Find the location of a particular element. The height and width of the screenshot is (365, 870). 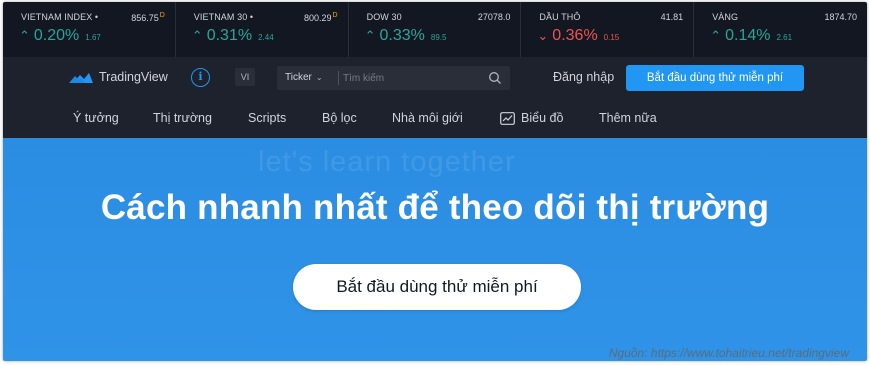

nav-item-more: Thêm nữa is located at coordinates (628, 118).